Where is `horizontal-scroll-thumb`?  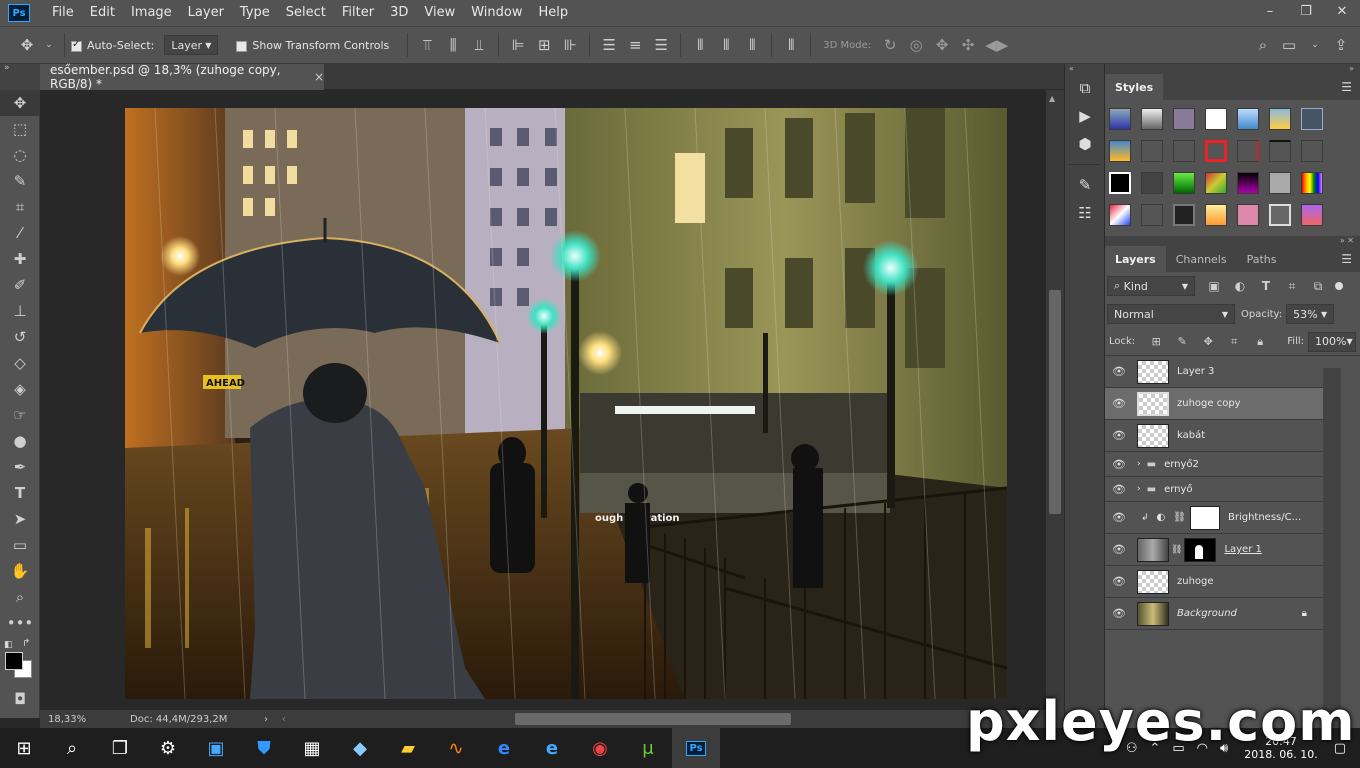
horizontal-scroll-thumb is located at coordinates (653, 719).